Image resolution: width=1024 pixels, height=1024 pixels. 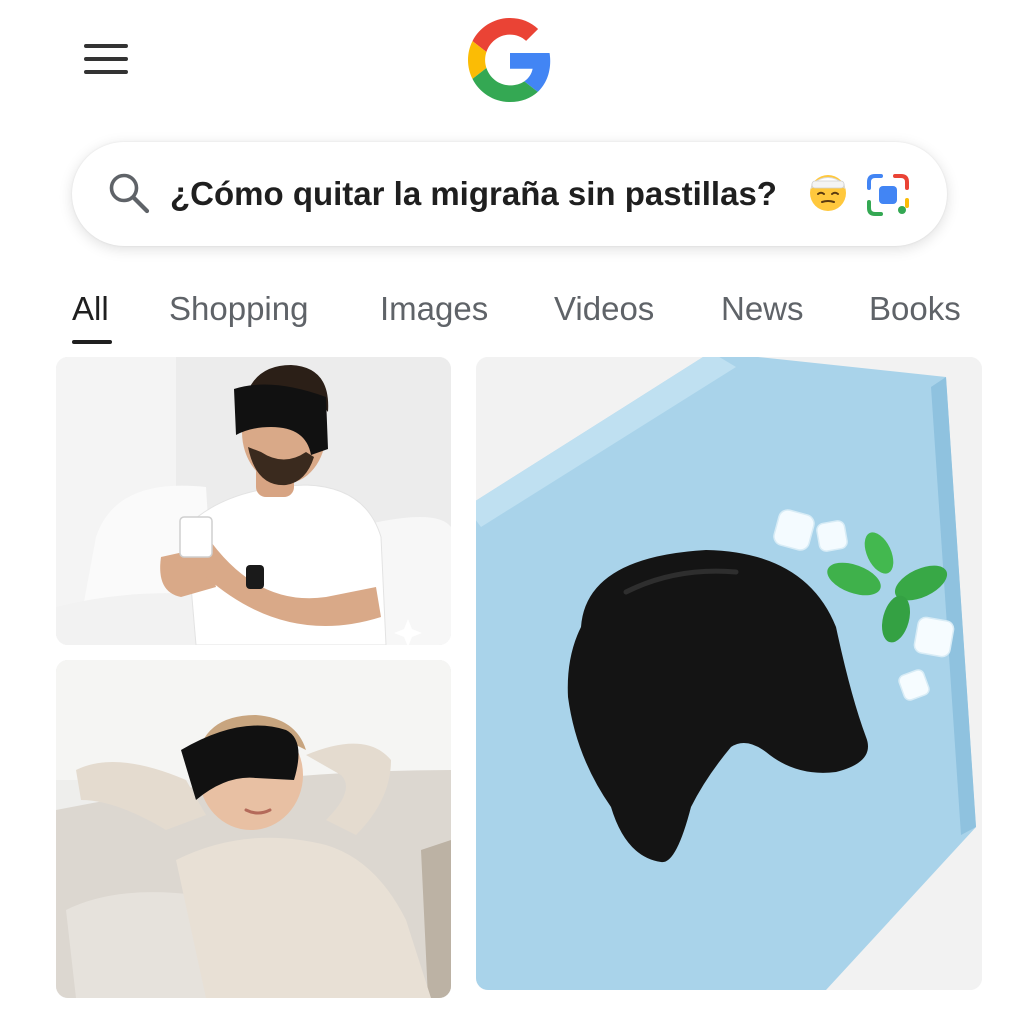 I want to click on man-in-bed-photo, so click(x=253, y=501).